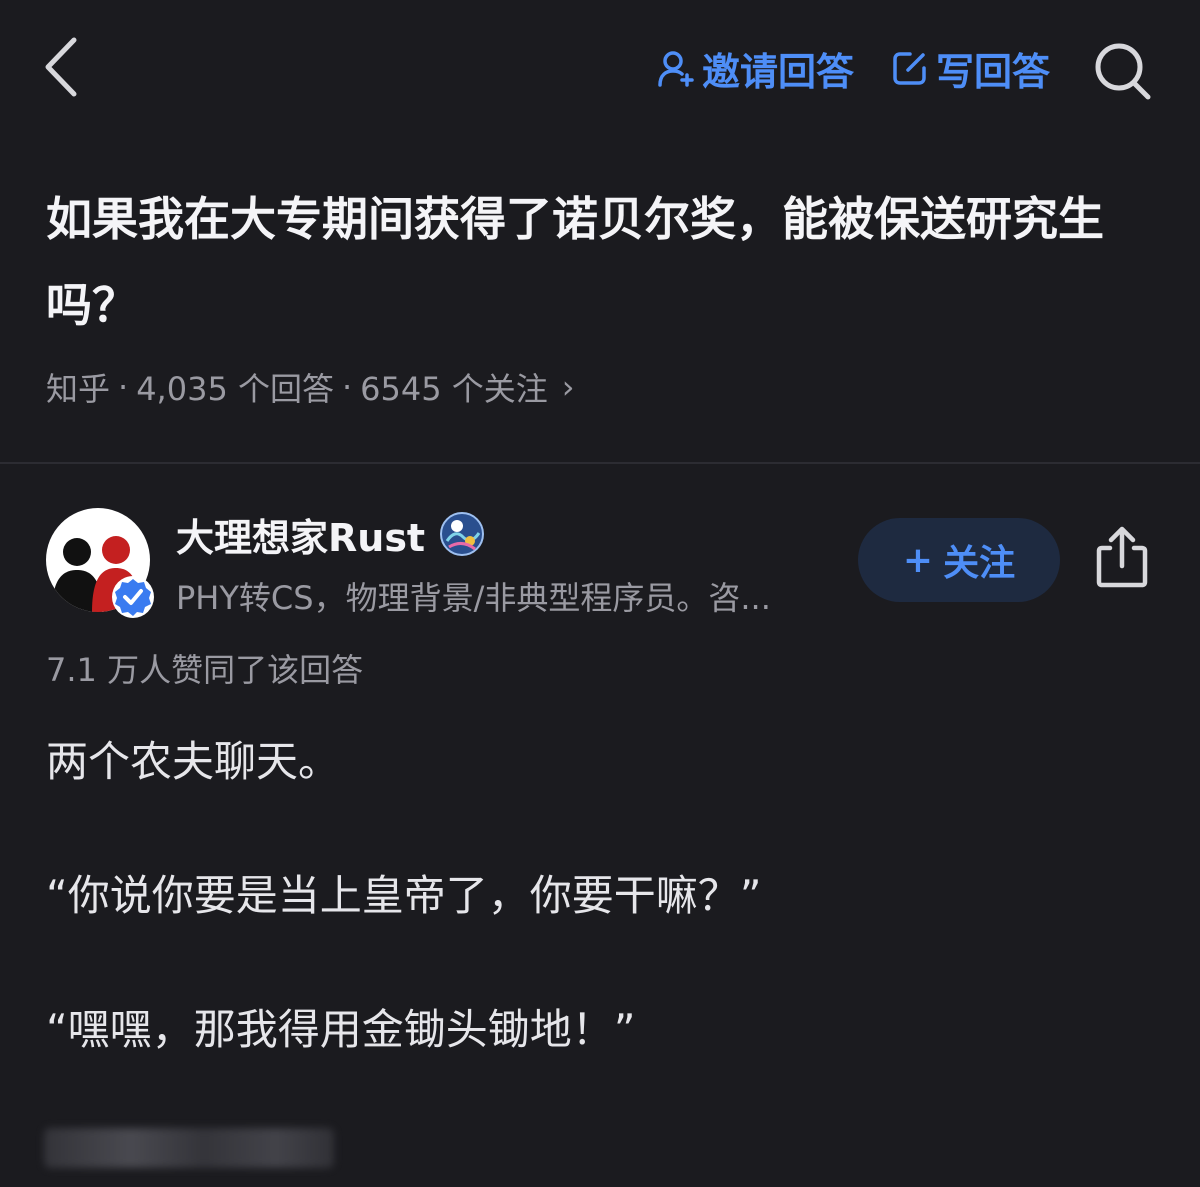  I want to click on verified-check-icon, so click(133, 597).